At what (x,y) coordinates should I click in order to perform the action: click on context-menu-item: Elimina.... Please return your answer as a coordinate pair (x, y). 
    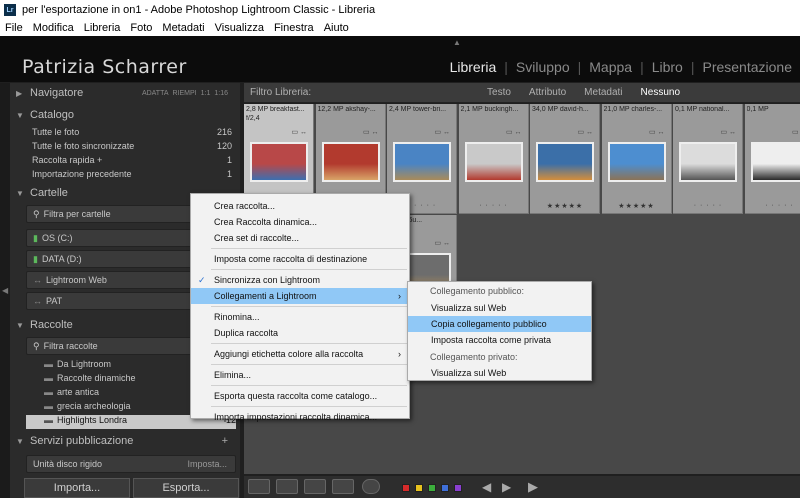
    Looking at the image, I should click on (300, 375).